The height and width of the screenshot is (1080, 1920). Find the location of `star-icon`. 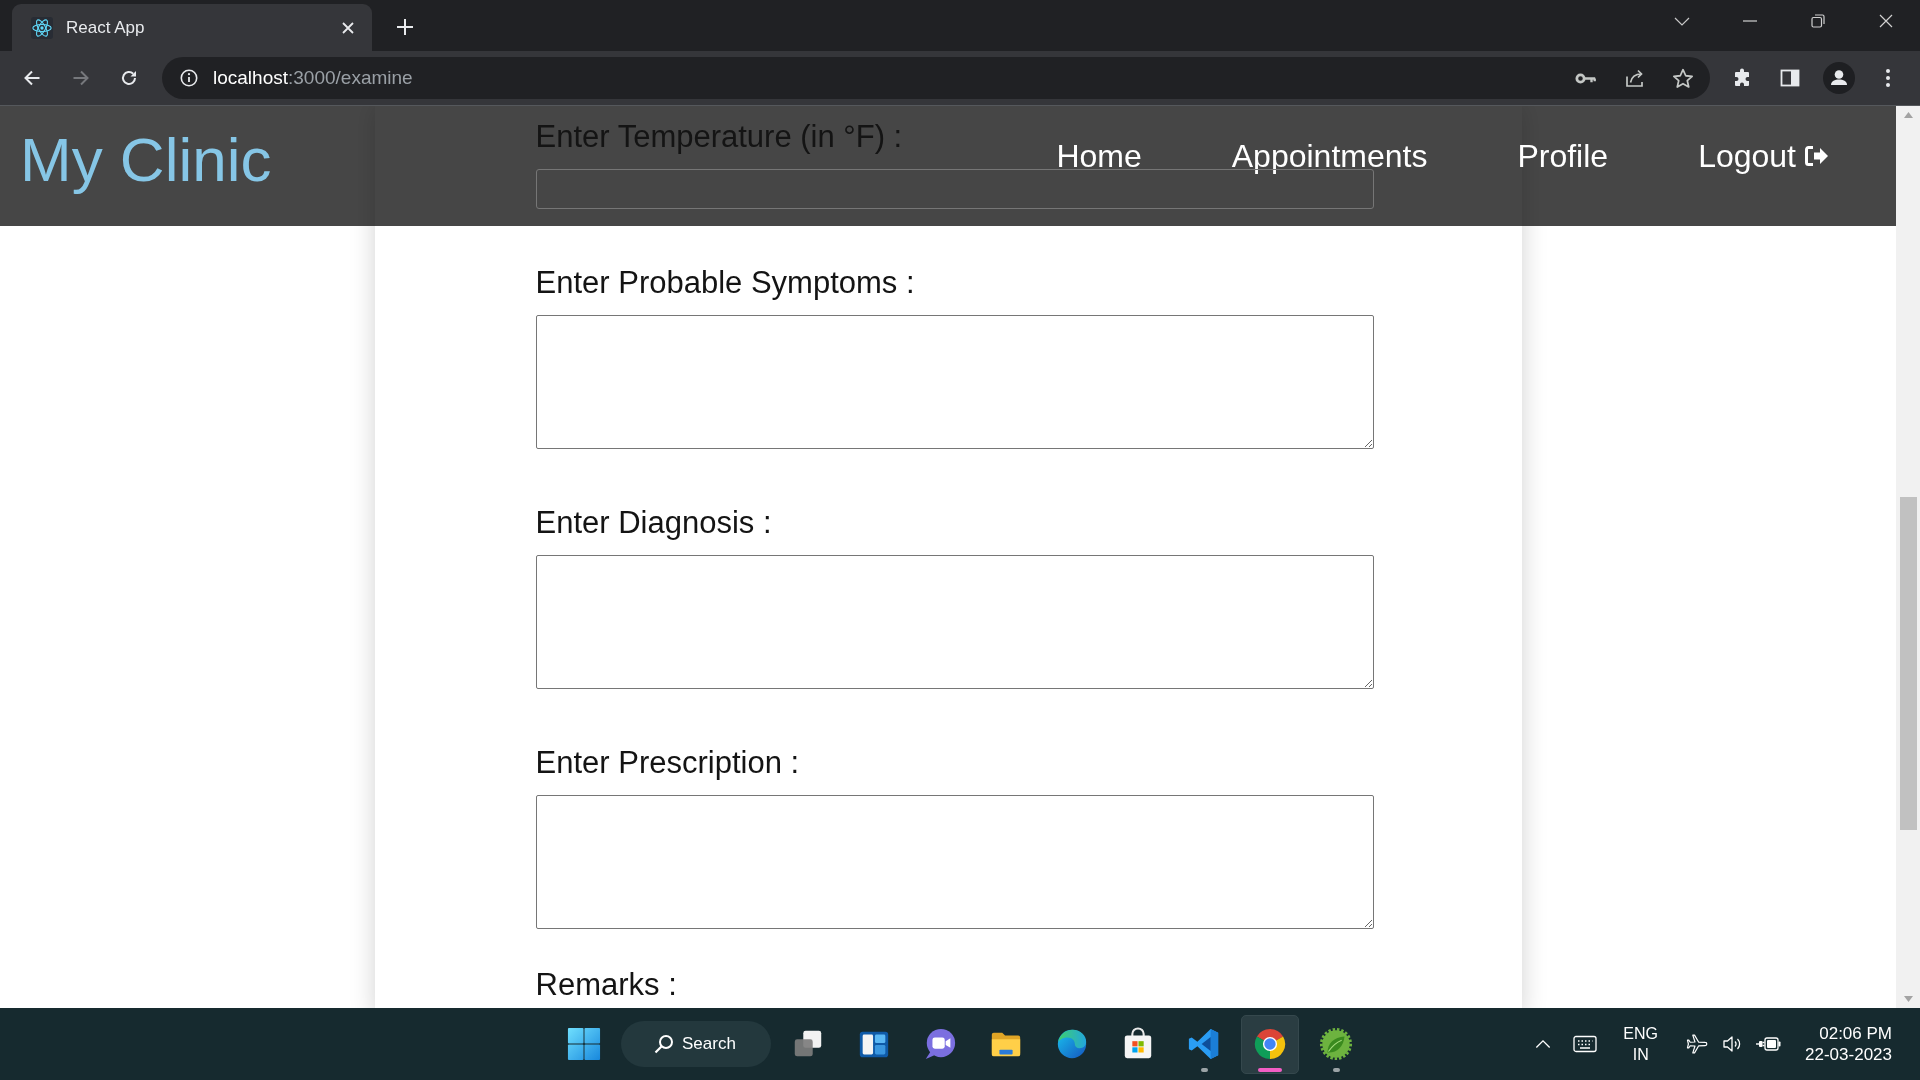

star-icon is located at coordinates (1683, 78).